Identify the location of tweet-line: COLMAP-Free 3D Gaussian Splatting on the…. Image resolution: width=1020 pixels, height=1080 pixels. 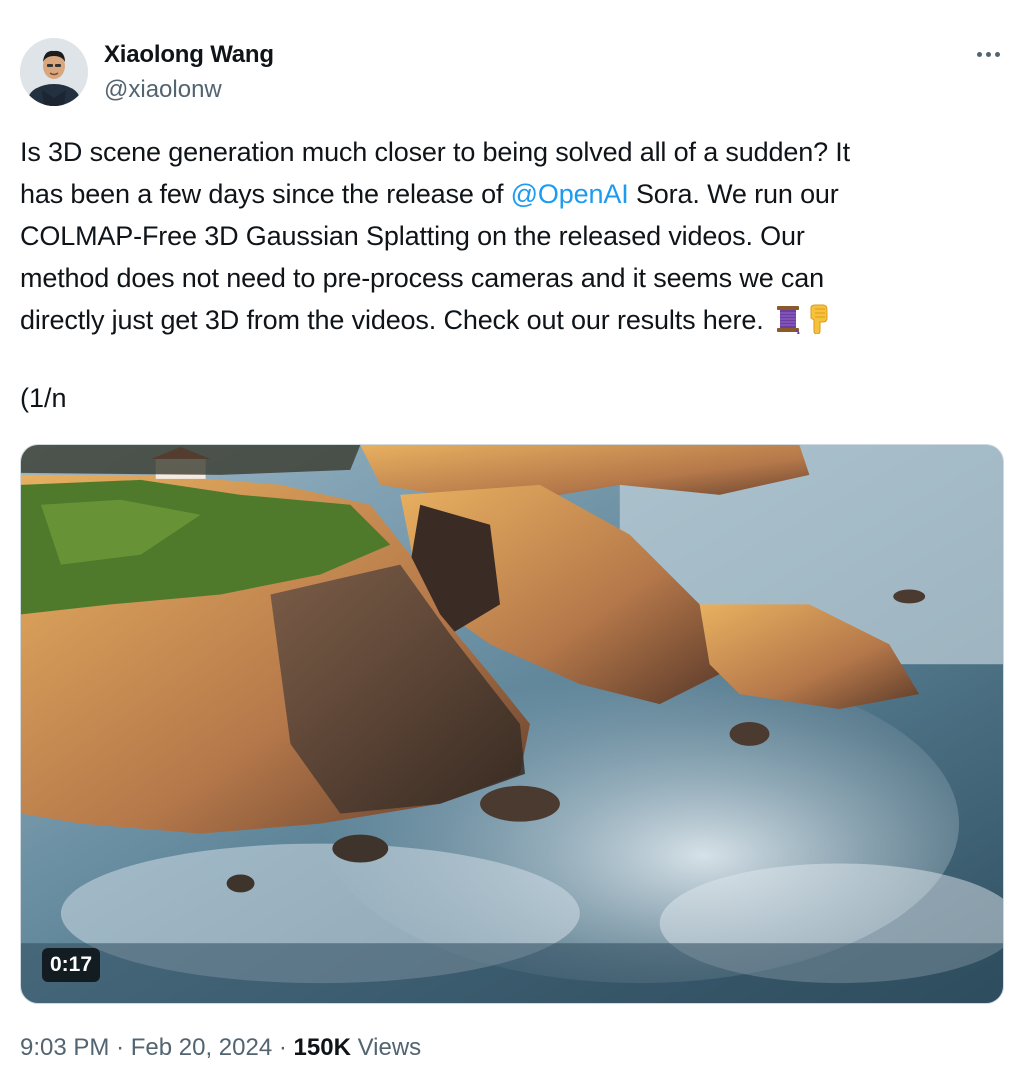
(412, 236).